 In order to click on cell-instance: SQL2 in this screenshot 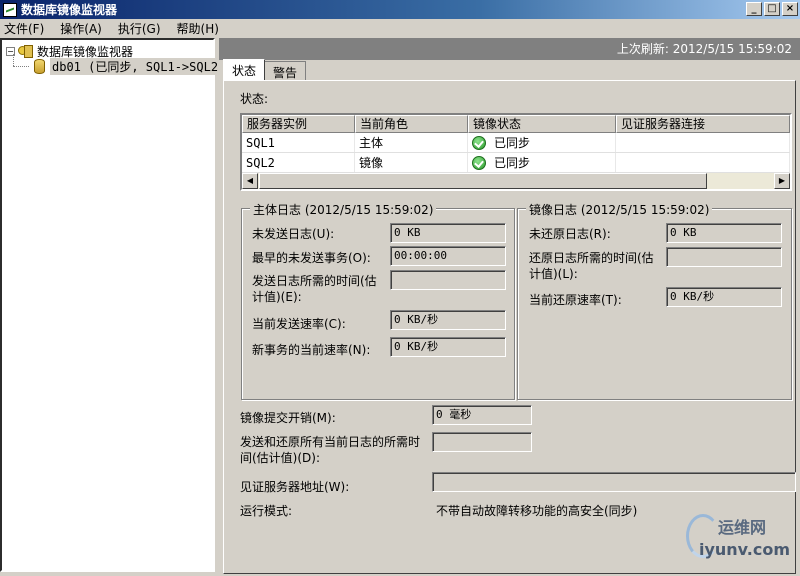, I will do `click(298, 162)`.